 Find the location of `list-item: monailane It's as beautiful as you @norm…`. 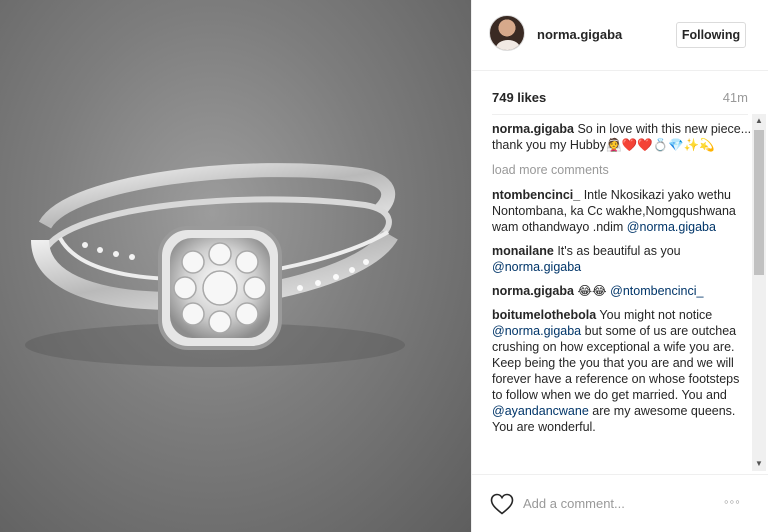

list-item: monailane It's as beautiful as you @norm… is located at coordinates (622, 259).